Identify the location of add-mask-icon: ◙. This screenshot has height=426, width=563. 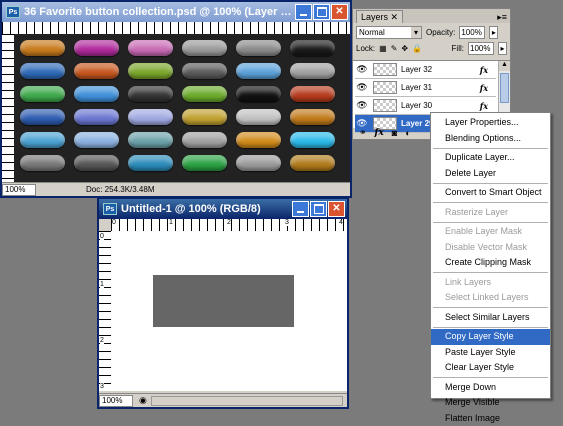
(394, 133).